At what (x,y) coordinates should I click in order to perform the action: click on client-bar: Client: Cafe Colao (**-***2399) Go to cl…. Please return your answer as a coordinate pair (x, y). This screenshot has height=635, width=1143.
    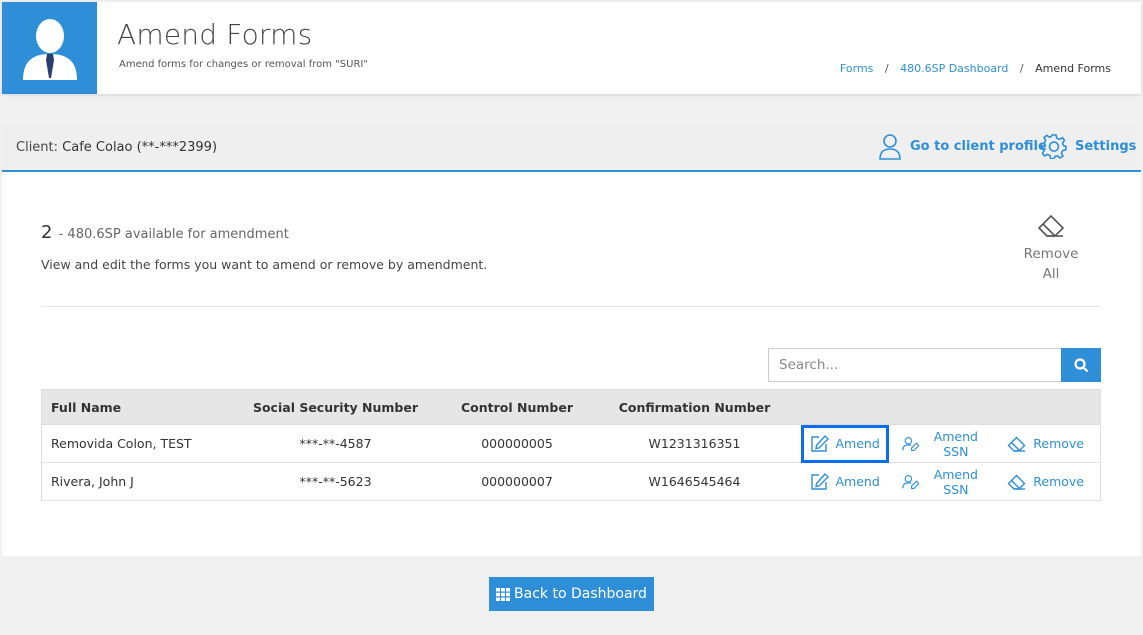
    Looking at the image, I should click on (571, 148).